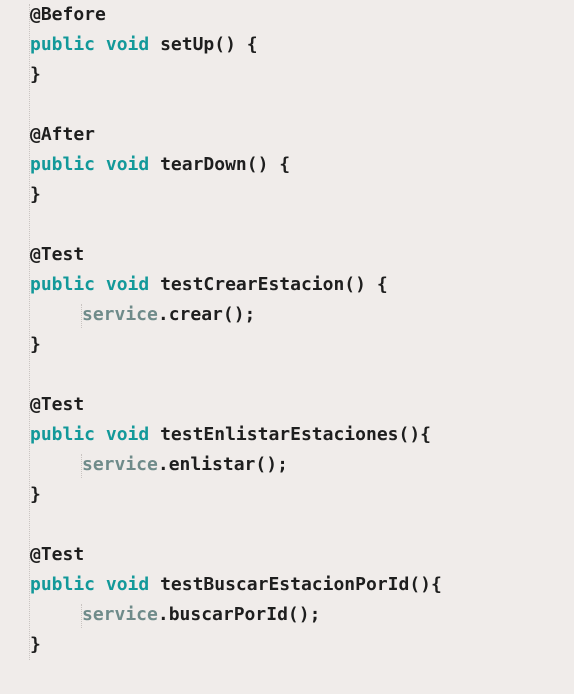 The width and height of the screenshot is (574, 694). I want to click on method-call: .crear();, so click(206, 314).